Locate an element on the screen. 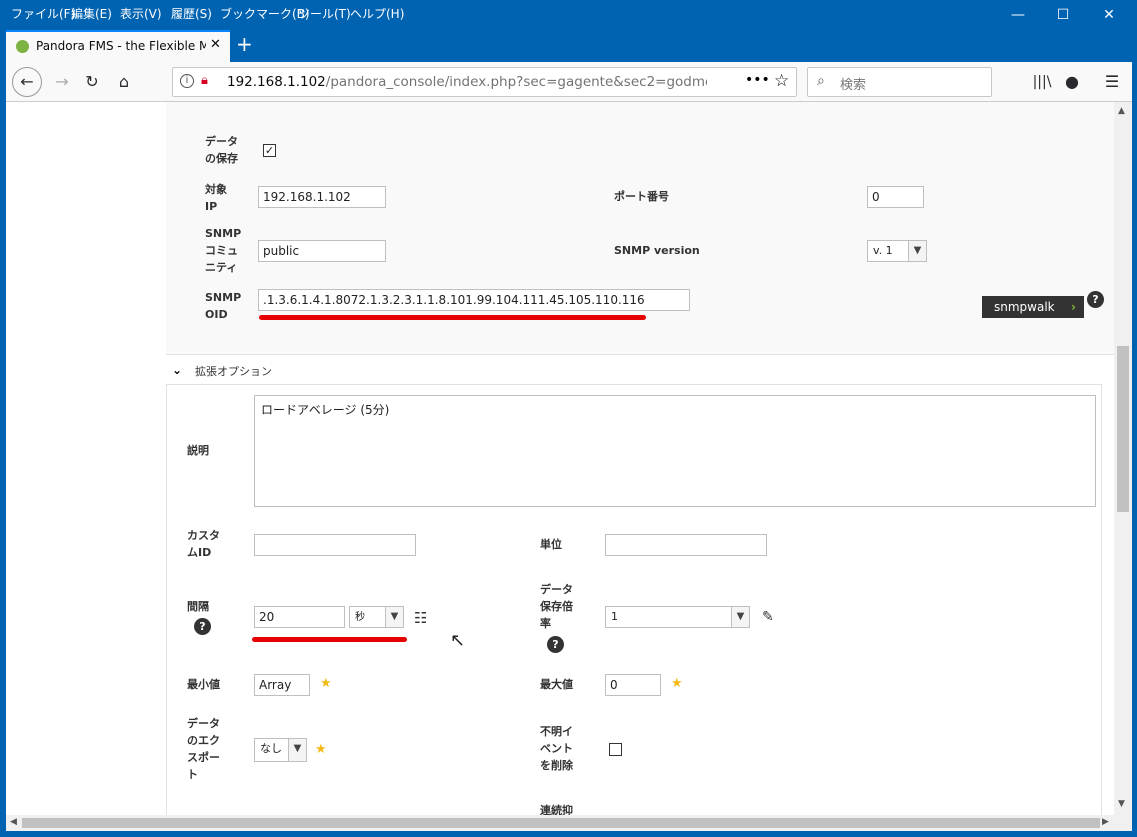 Image resolution: width=1137 pixels, height=837 pixels. export-label: データのエクスポート is located at coordinates (203, 749).